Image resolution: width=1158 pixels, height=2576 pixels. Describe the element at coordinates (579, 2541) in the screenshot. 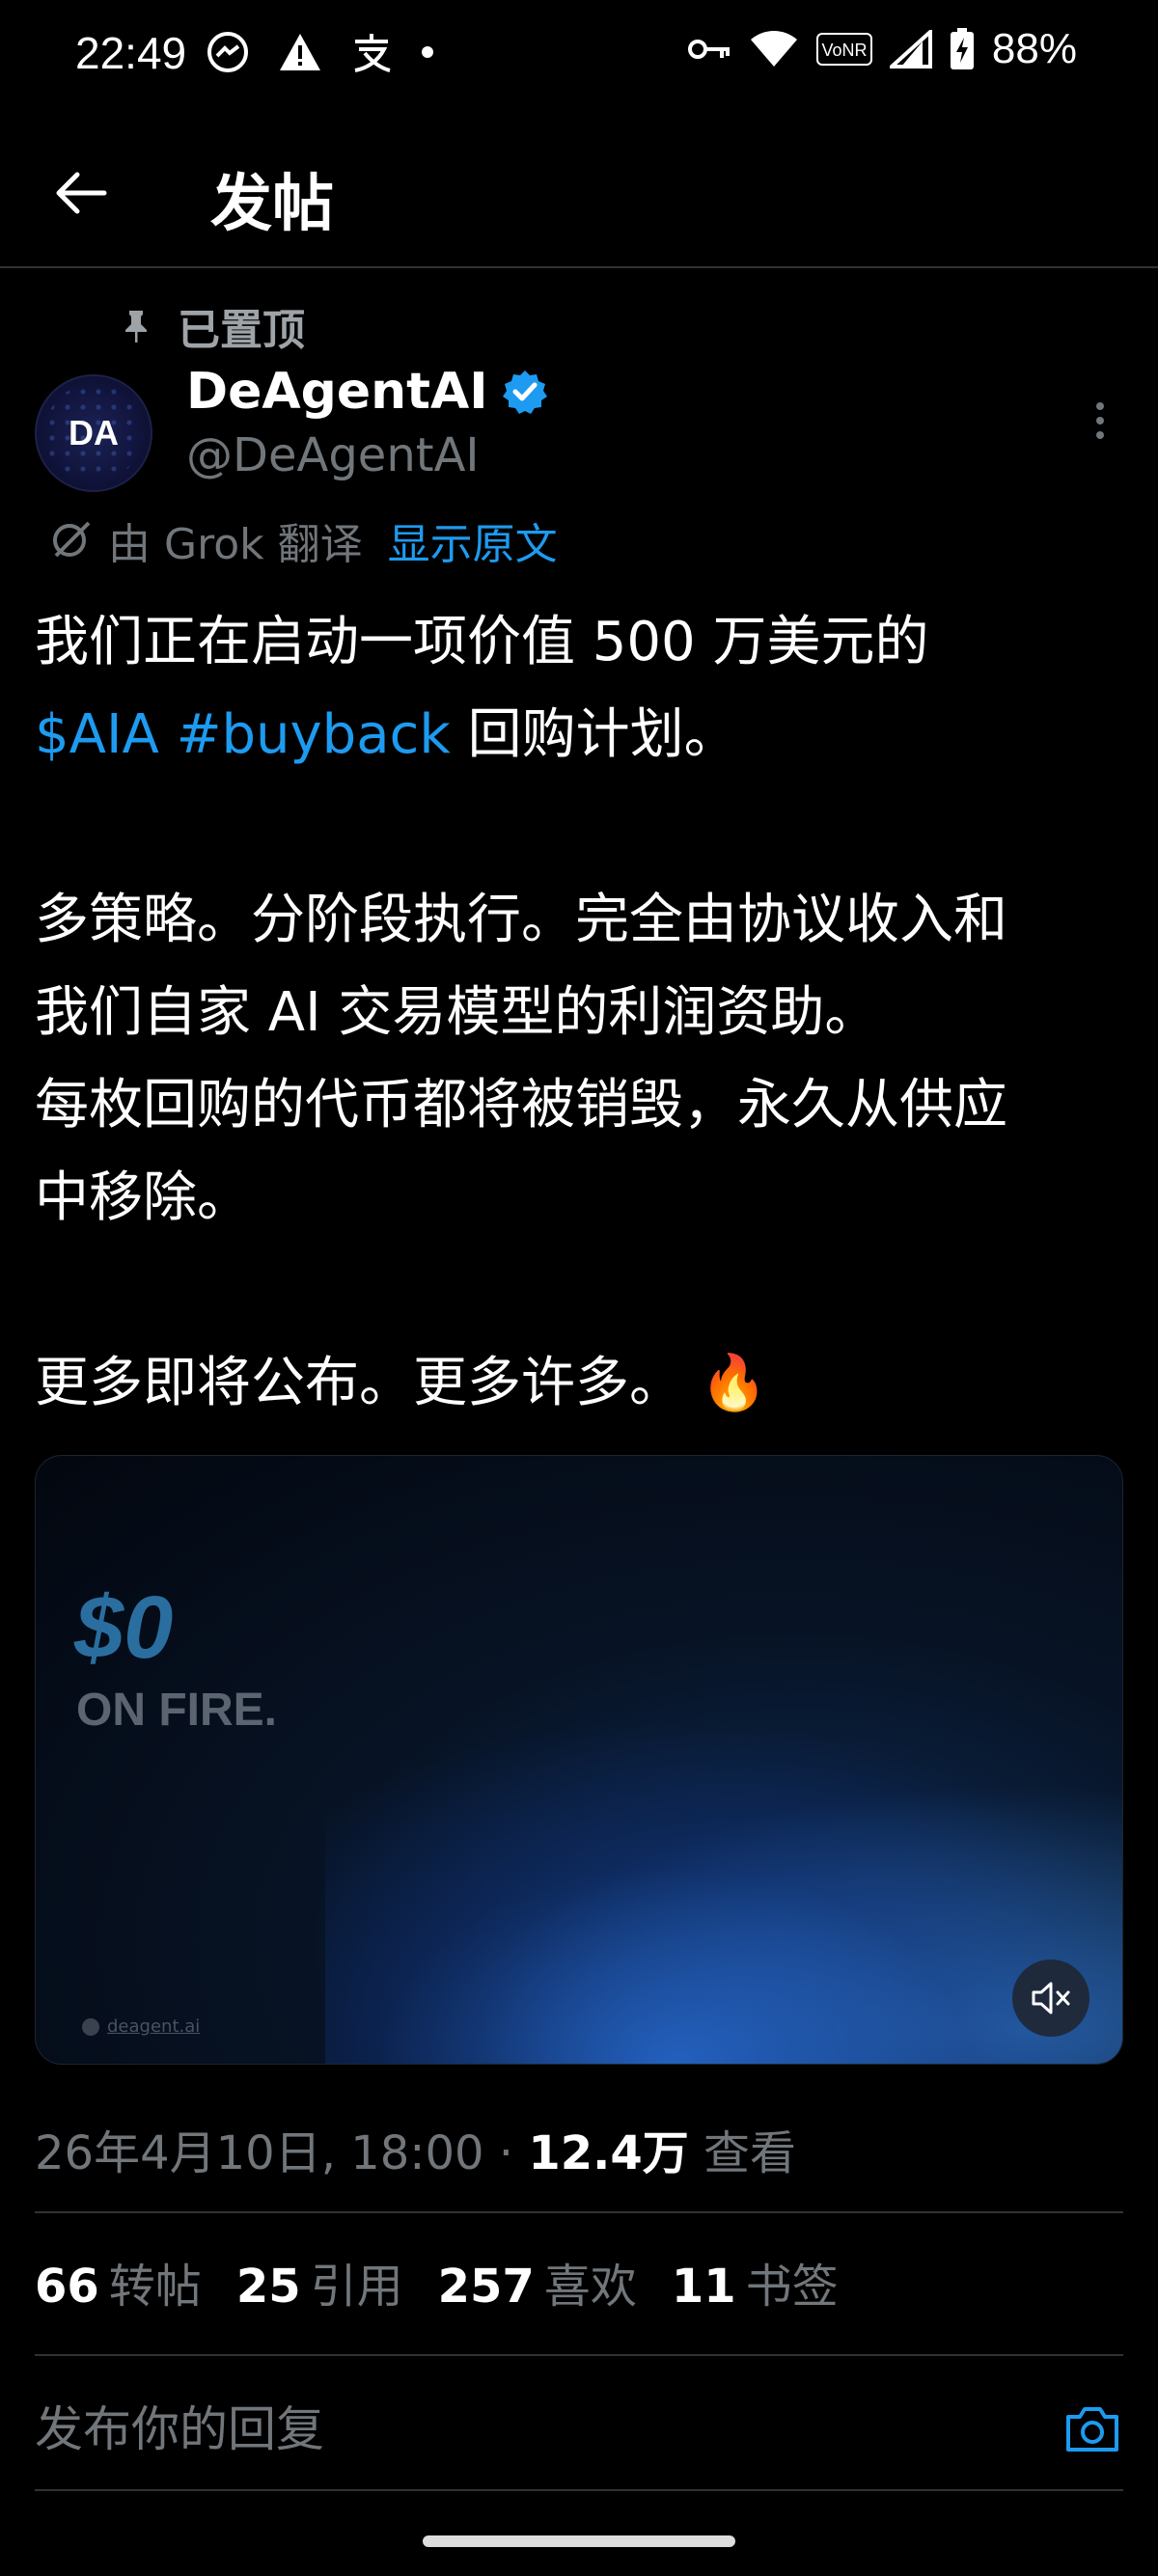

I see `home-indicator` at that location.